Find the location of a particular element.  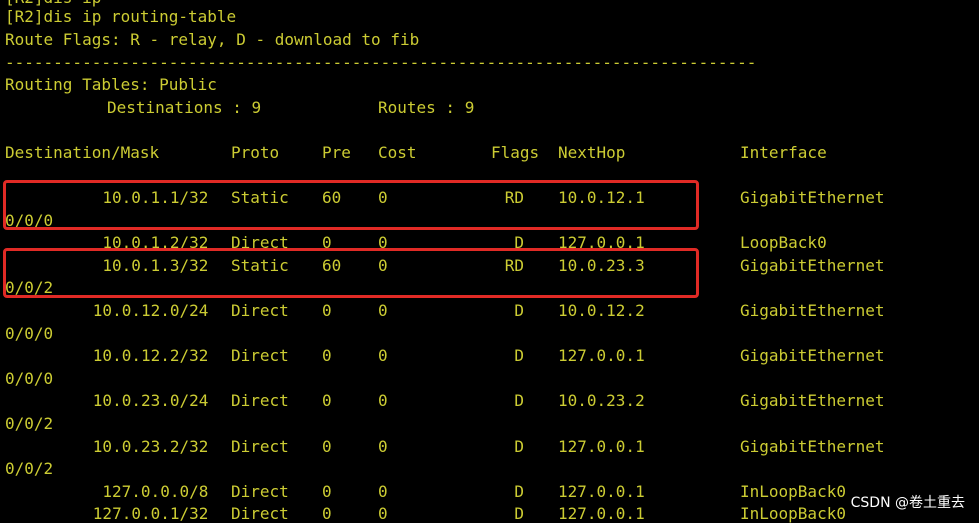

route-nexthop: 10.0.12.1 is located at coordinates (601, 197).